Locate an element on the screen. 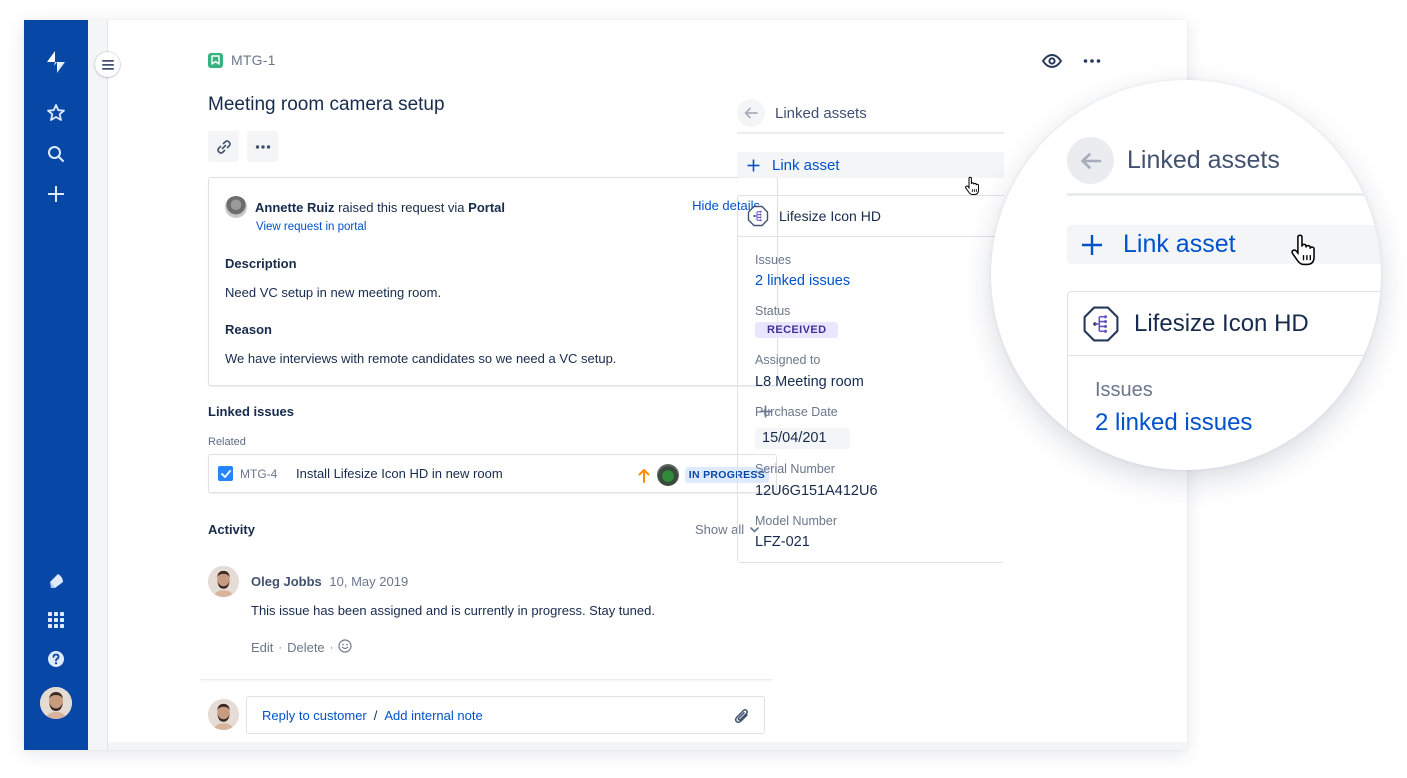 This screenshot has height=778, width=1407. serial-number-value: 12U6G151A412U6 is located at coordinates (816, 491).